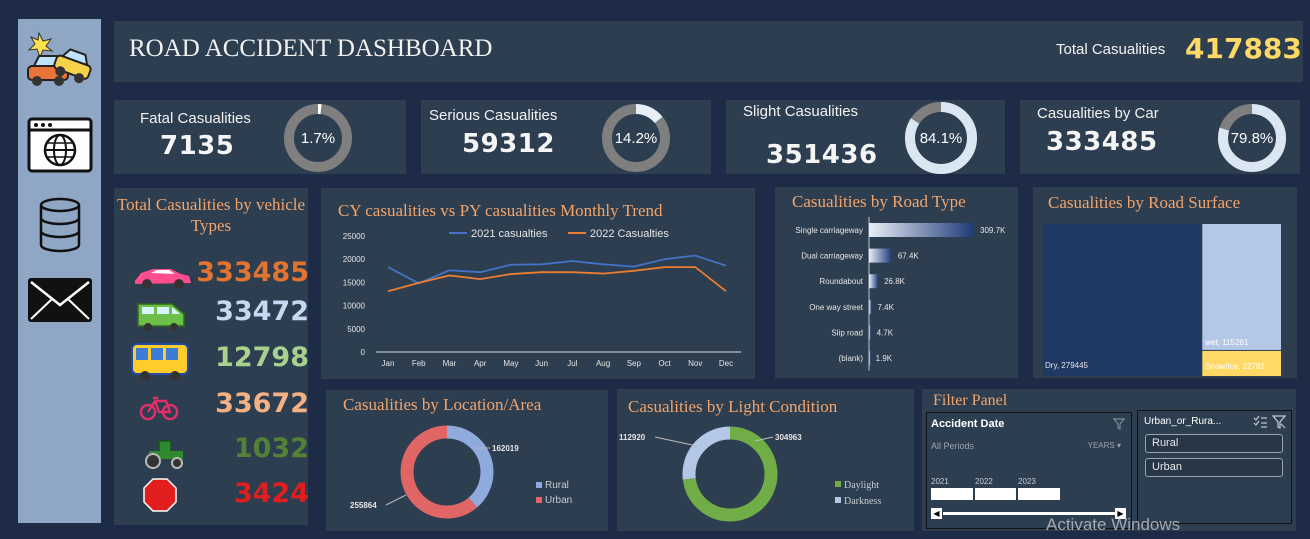  What do you see at coordinates (909, 256) in the screenshot?
I see `bar-value-label: 67.4K` at bounding box center [909, 256].